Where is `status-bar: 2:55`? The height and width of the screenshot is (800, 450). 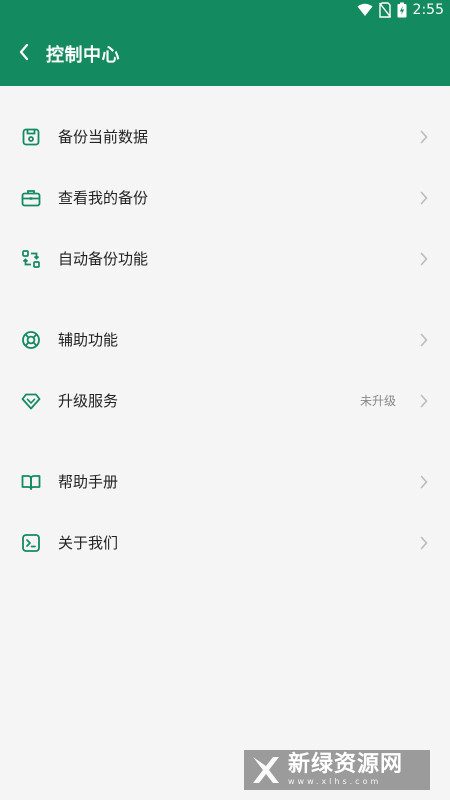 status-bar: 2:55 is located at coordinates (400, 10).